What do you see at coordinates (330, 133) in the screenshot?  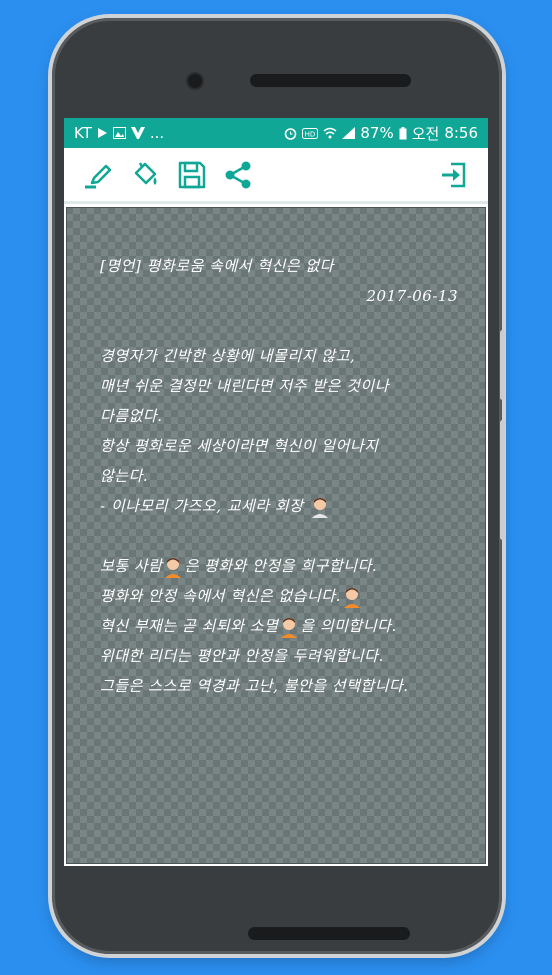 I see `wifi-icon` at bounding box center [330, 133].